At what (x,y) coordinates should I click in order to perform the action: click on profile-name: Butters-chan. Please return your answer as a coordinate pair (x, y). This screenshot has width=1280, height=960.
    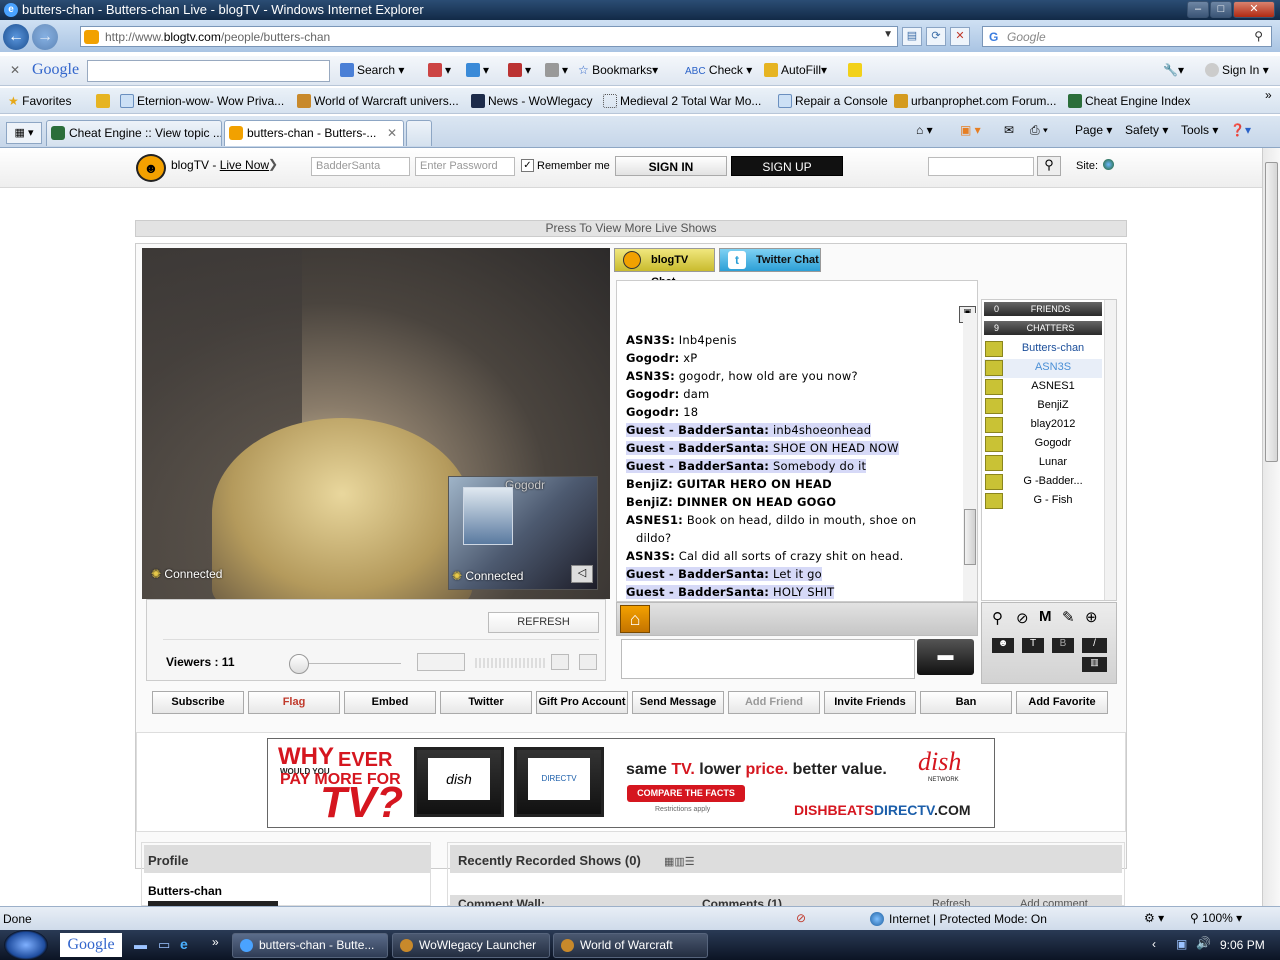
    Looking at the image, I should click on (185, 891).